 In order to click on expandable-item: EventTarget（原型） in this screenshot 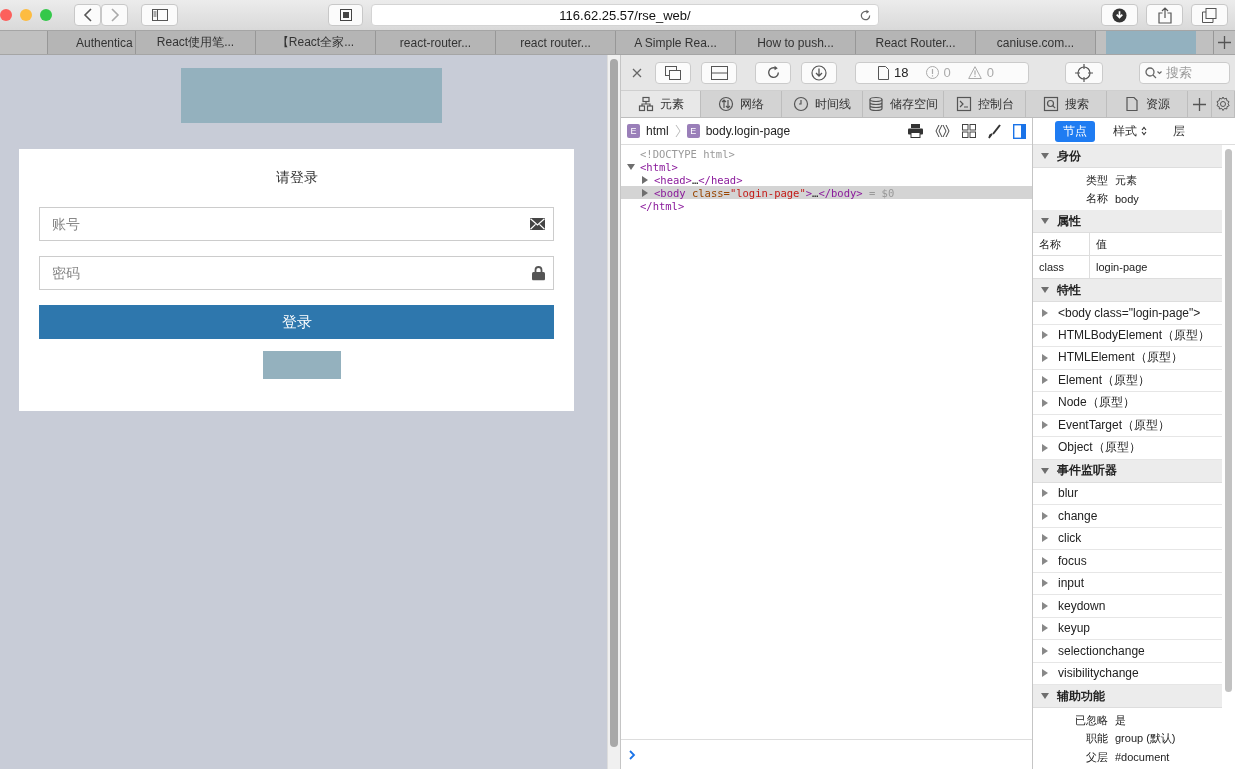, I will do `click(1127, 425)`.